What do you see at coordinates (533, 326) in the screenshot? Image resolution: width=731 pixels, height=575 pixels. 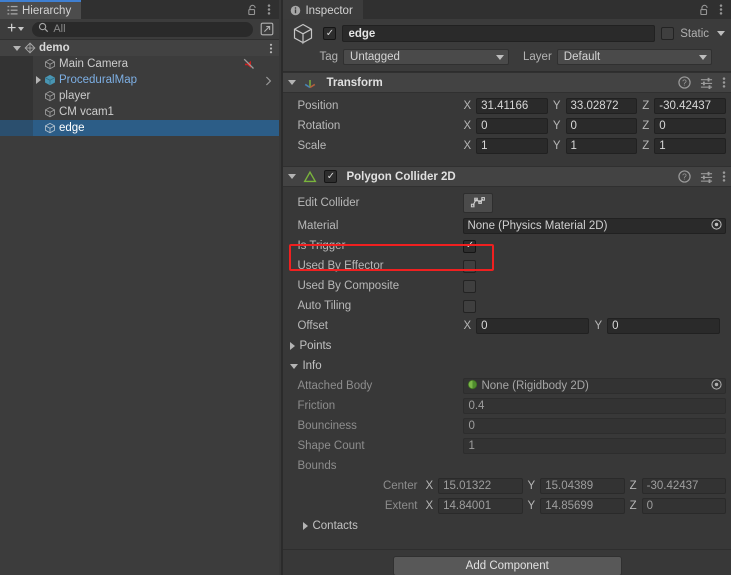 I see `offset-x-input: 0` at bounding box center [533, 326].